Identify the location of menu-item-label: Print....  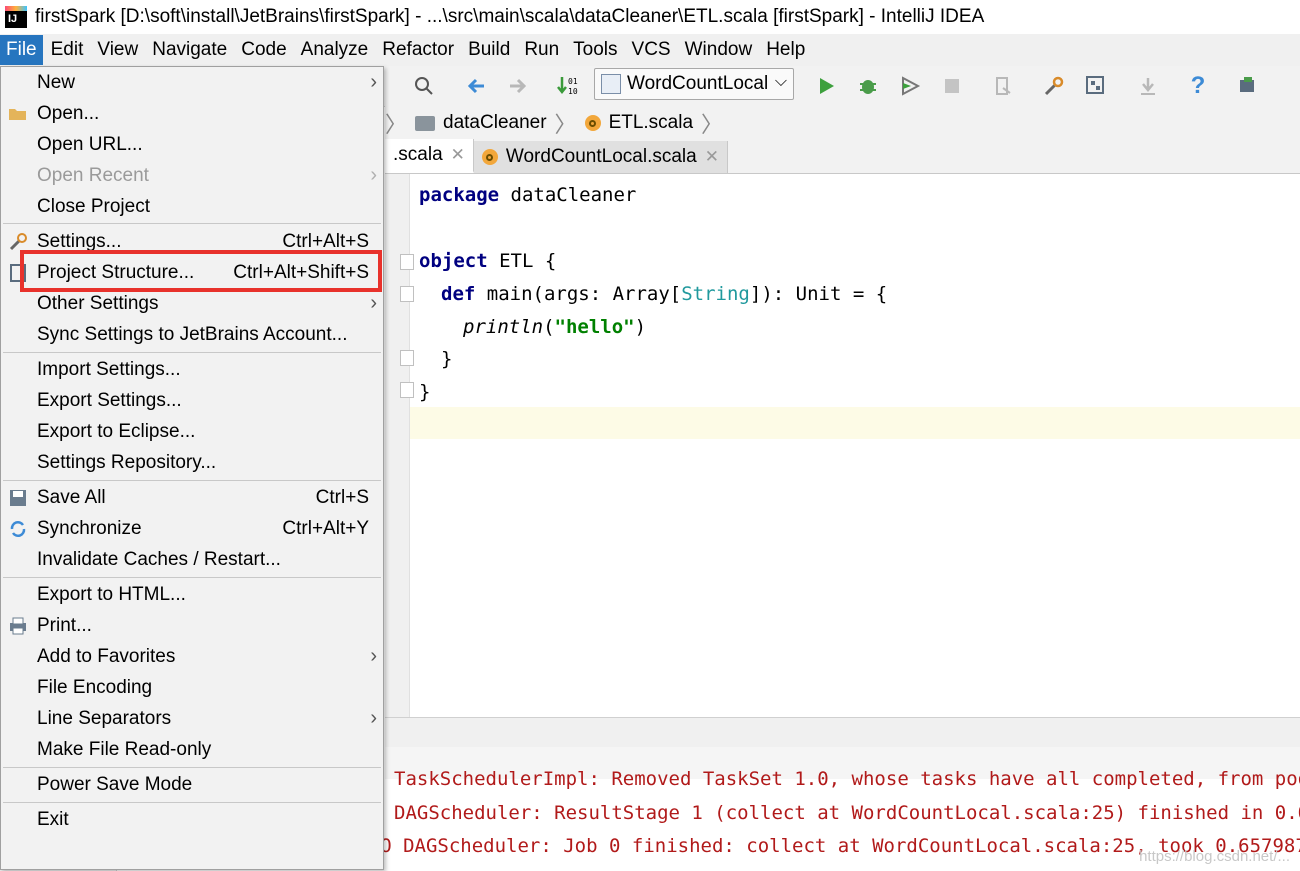
(64, 625).